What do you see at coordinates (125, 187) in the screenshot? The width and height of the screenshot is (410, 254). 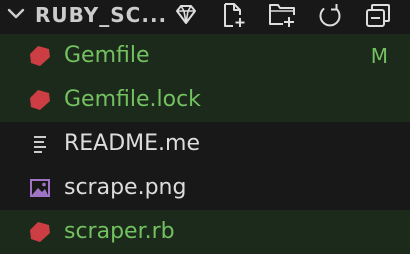 I see `file-name: scrape.png` at bounding box center [125, 187].